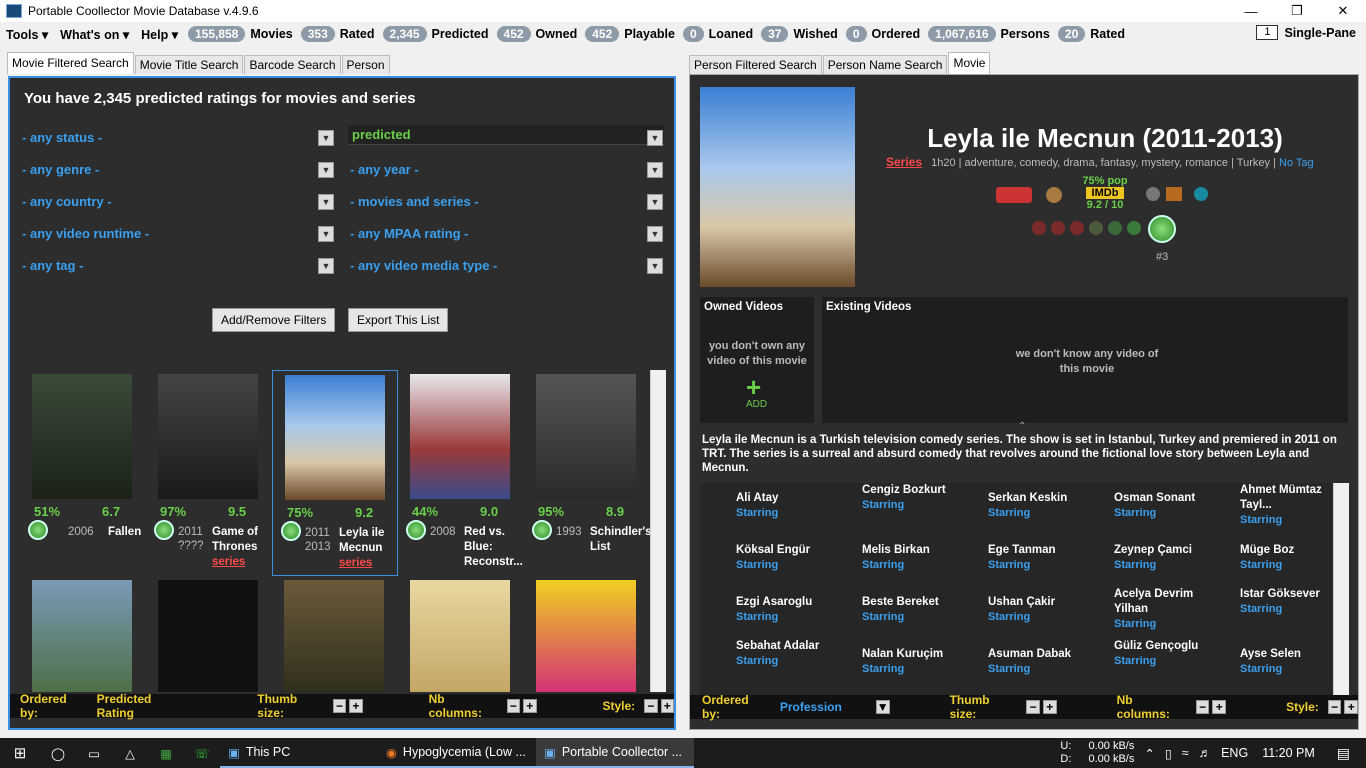 The width and height of the screenshot is (1366, 768). I want to click on cast-member: Nalan Kuruçim Starring, so click(912, 662).